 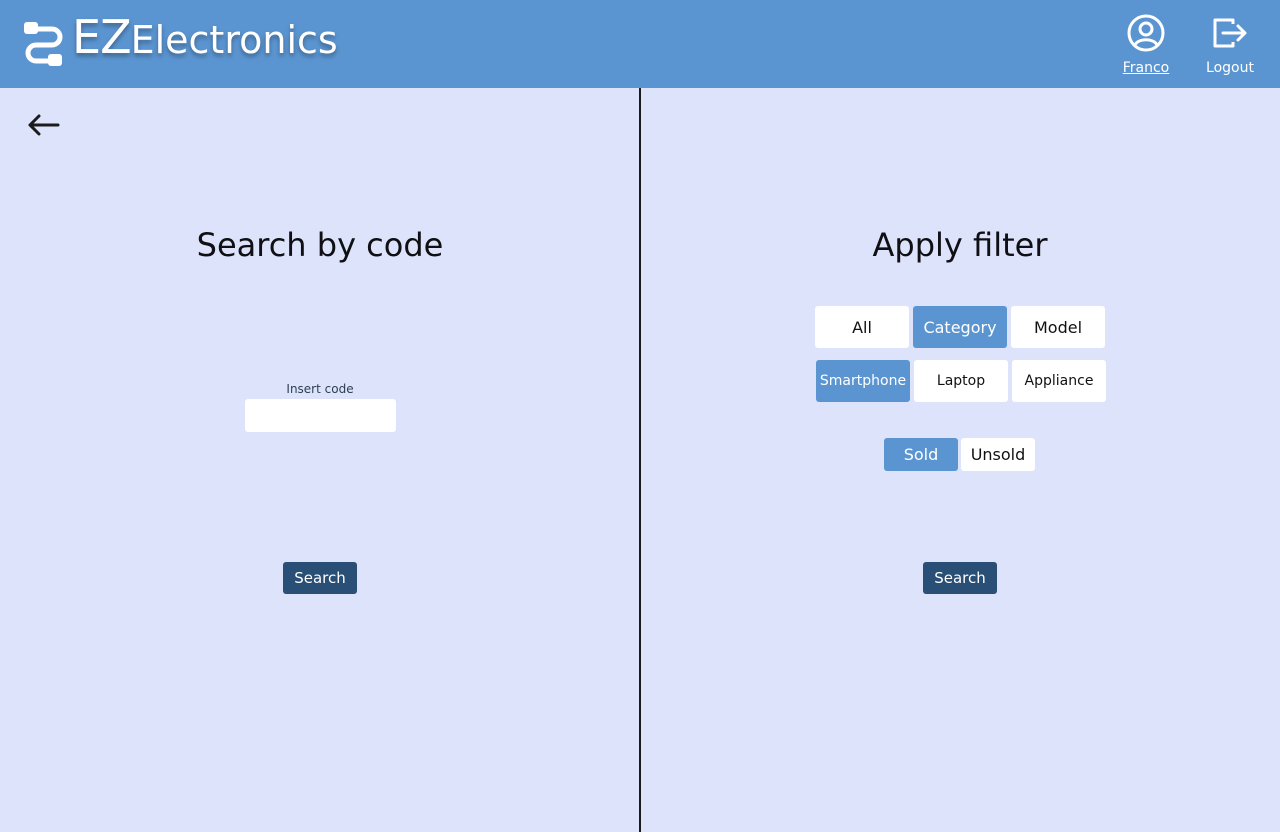 What do you see at coordinates (320, 415) in the screenshot?
I see `code-input` at bounding box center [320, 415].